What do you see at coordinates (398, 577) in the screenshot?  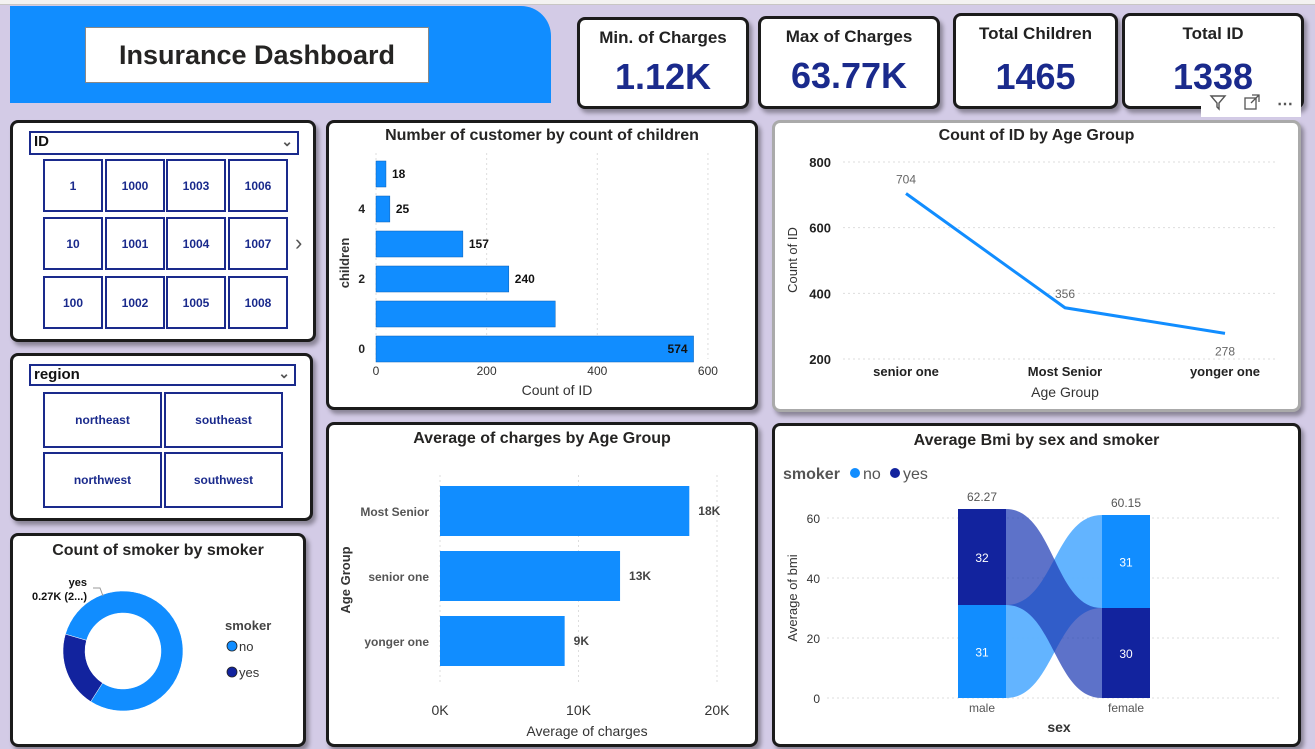 I see `y-tick-label: senior one` at bounding box center [398, 577].